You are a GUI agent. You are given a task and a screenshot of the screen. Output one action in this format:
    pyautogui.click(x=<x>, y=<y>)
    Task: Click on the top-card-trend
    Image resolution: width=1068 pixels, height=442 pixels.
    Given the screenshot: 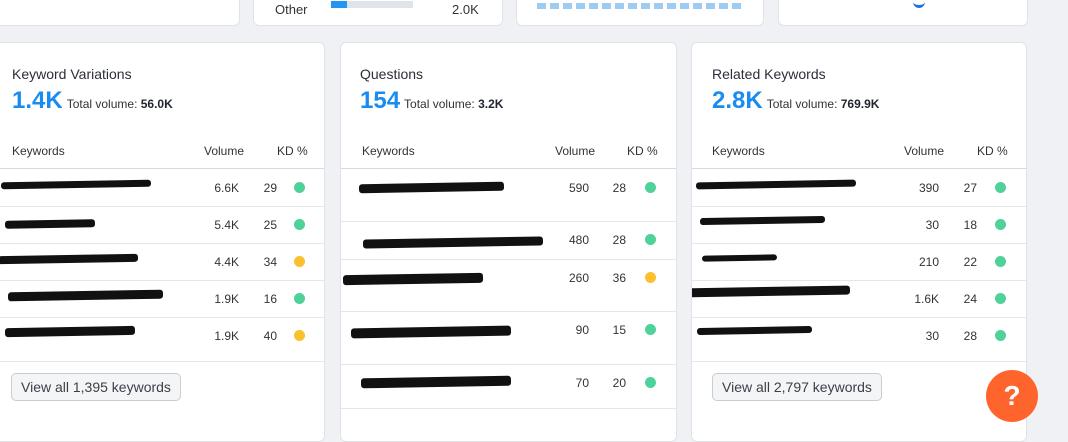 What is the action you would take?
    pyautogui.click(x=640, y=13)
    